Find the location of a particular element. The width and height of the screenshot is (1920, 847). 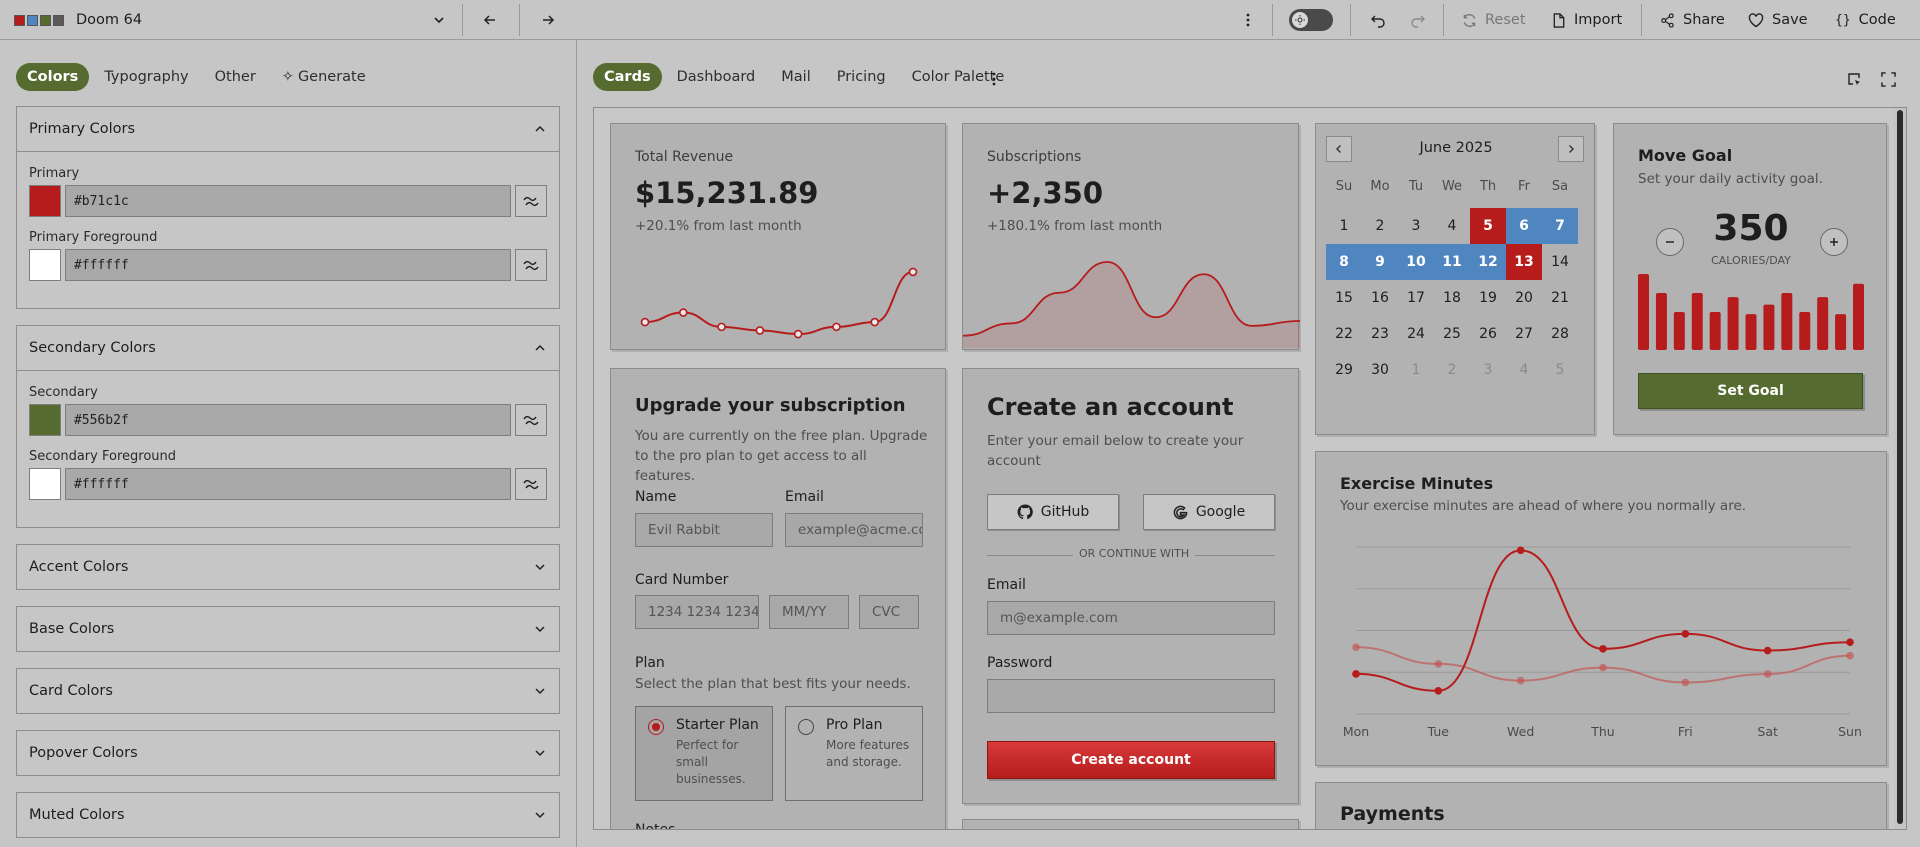

google-button: Google is located at coordinates (1209, 512).